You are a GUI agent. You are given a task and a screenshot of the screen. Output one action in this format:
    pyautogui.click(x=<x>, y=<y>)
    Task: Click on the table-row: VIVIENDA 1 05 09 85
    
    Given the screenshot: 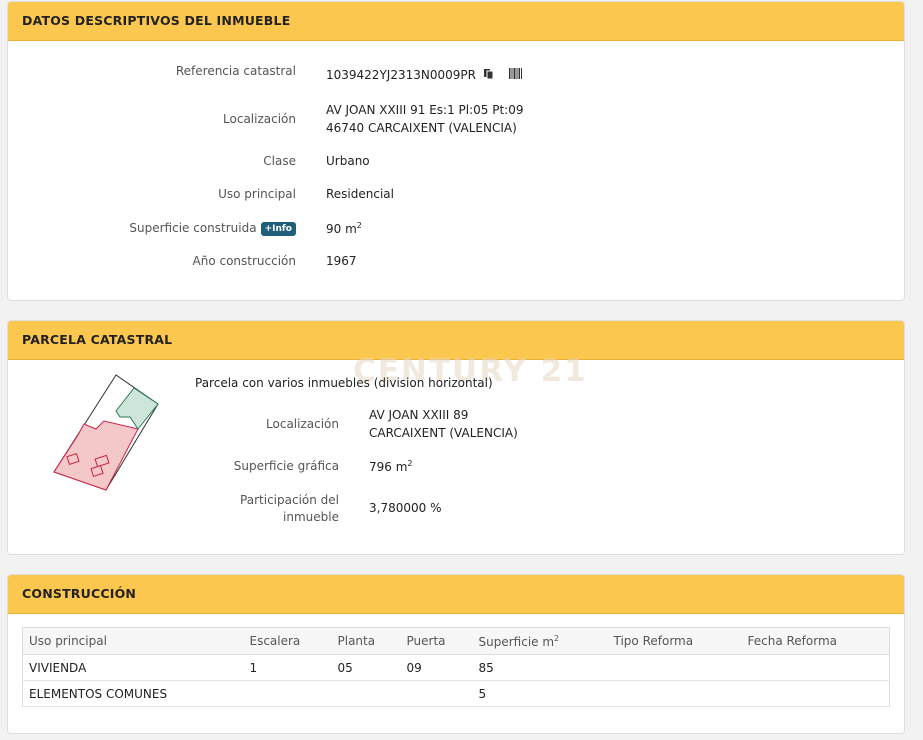 What is the action you would take?
    pyautogui.click(x=456, y=667)
    